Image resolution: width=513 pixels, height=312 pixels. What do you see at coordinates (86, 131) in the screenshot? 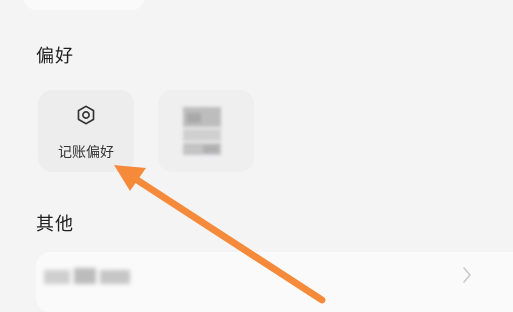
I see `bookkeeping-preferences-tile: 记账偏好` at bounding box center [86, 131].